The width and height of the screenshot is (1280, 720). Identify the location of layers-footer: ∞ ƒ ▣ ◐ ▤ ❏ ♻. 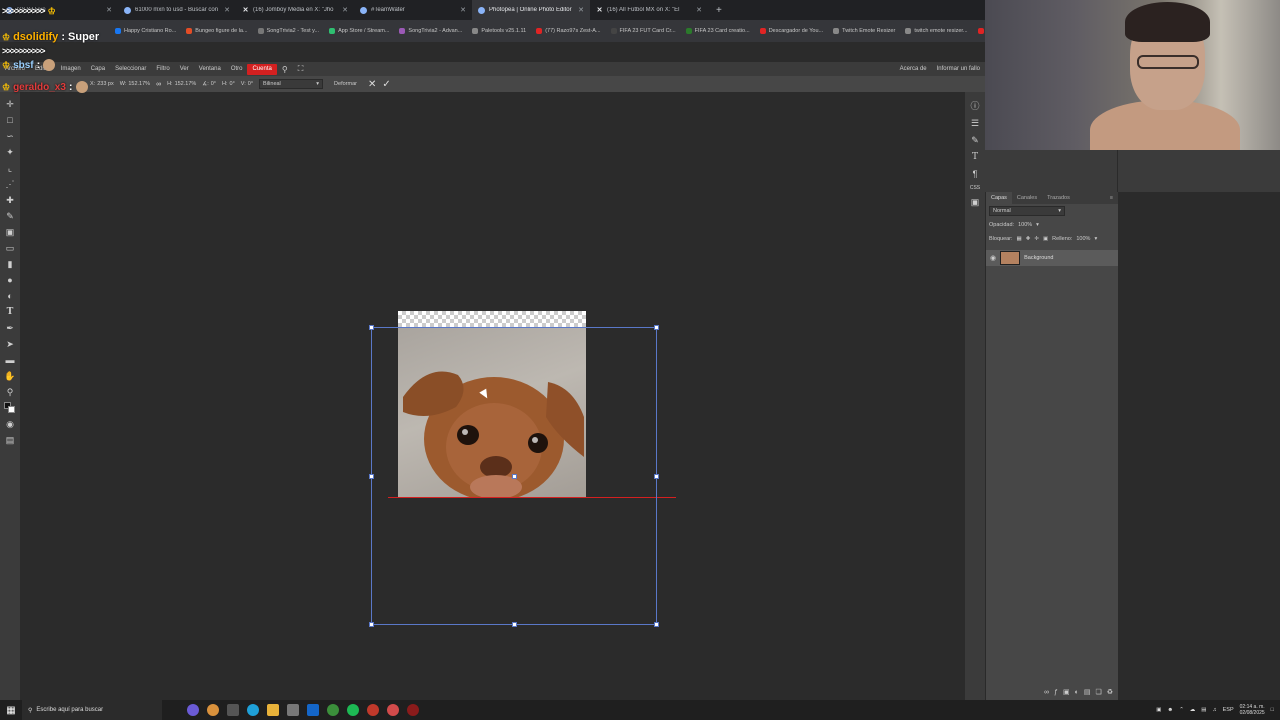
(1052, 692).